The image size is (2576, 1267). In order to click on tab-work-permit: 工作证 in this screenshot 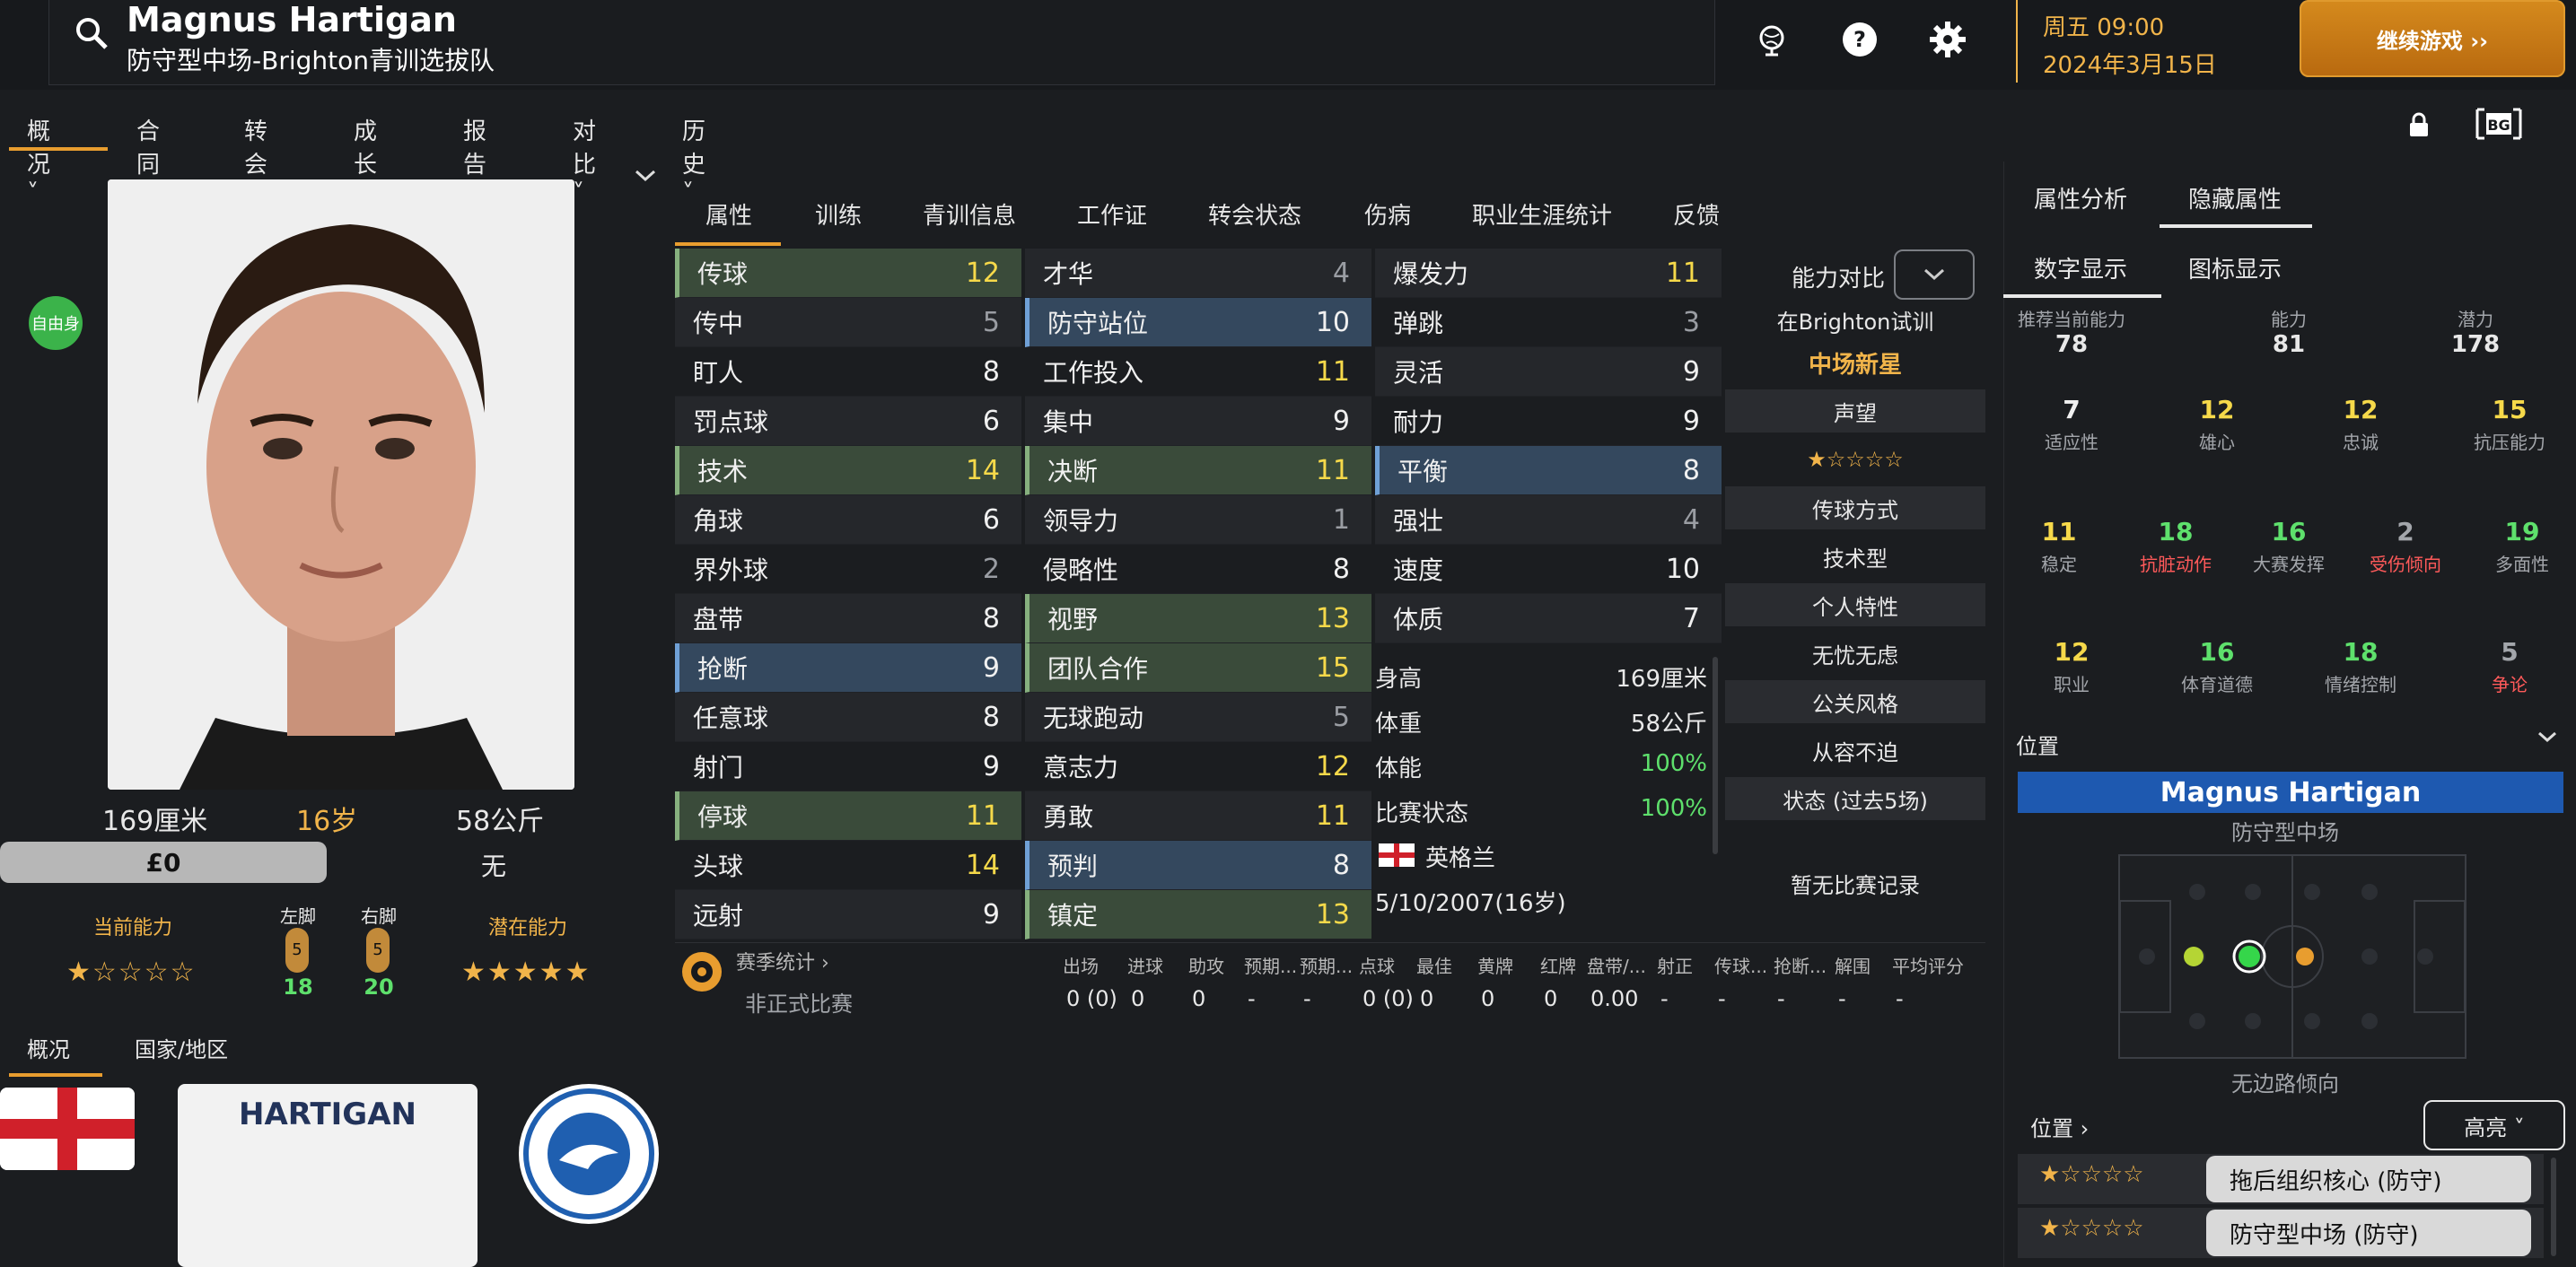, I will do `click(1112, 214)`.